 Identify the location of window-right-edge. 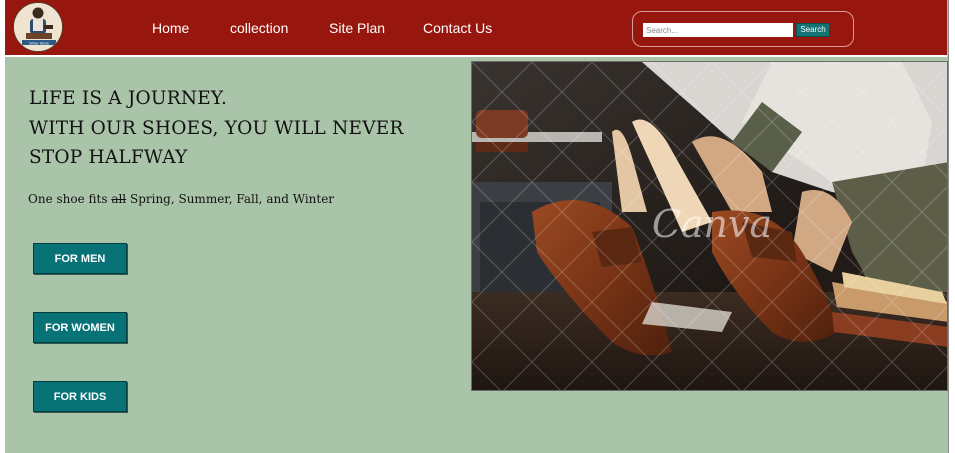
(951, 226).